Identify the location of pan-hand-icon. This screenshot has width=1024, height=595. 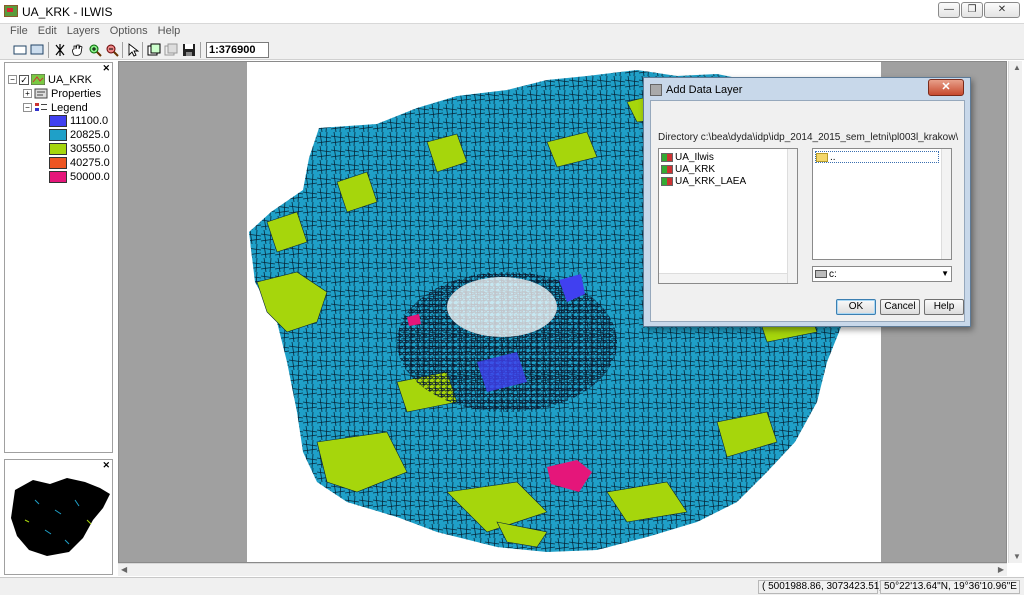
(77, 50).